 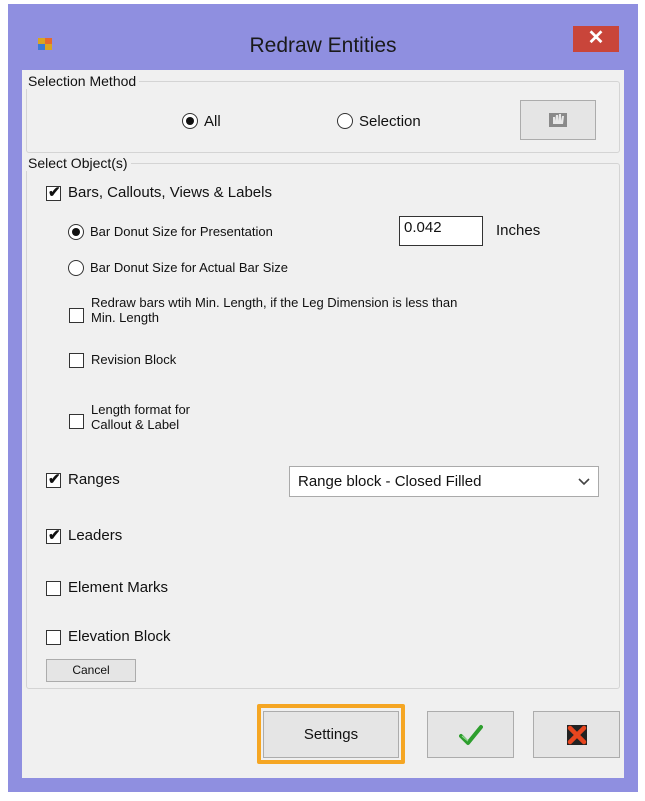 I want to click on settings-highlight, so click(x=331, y=734).